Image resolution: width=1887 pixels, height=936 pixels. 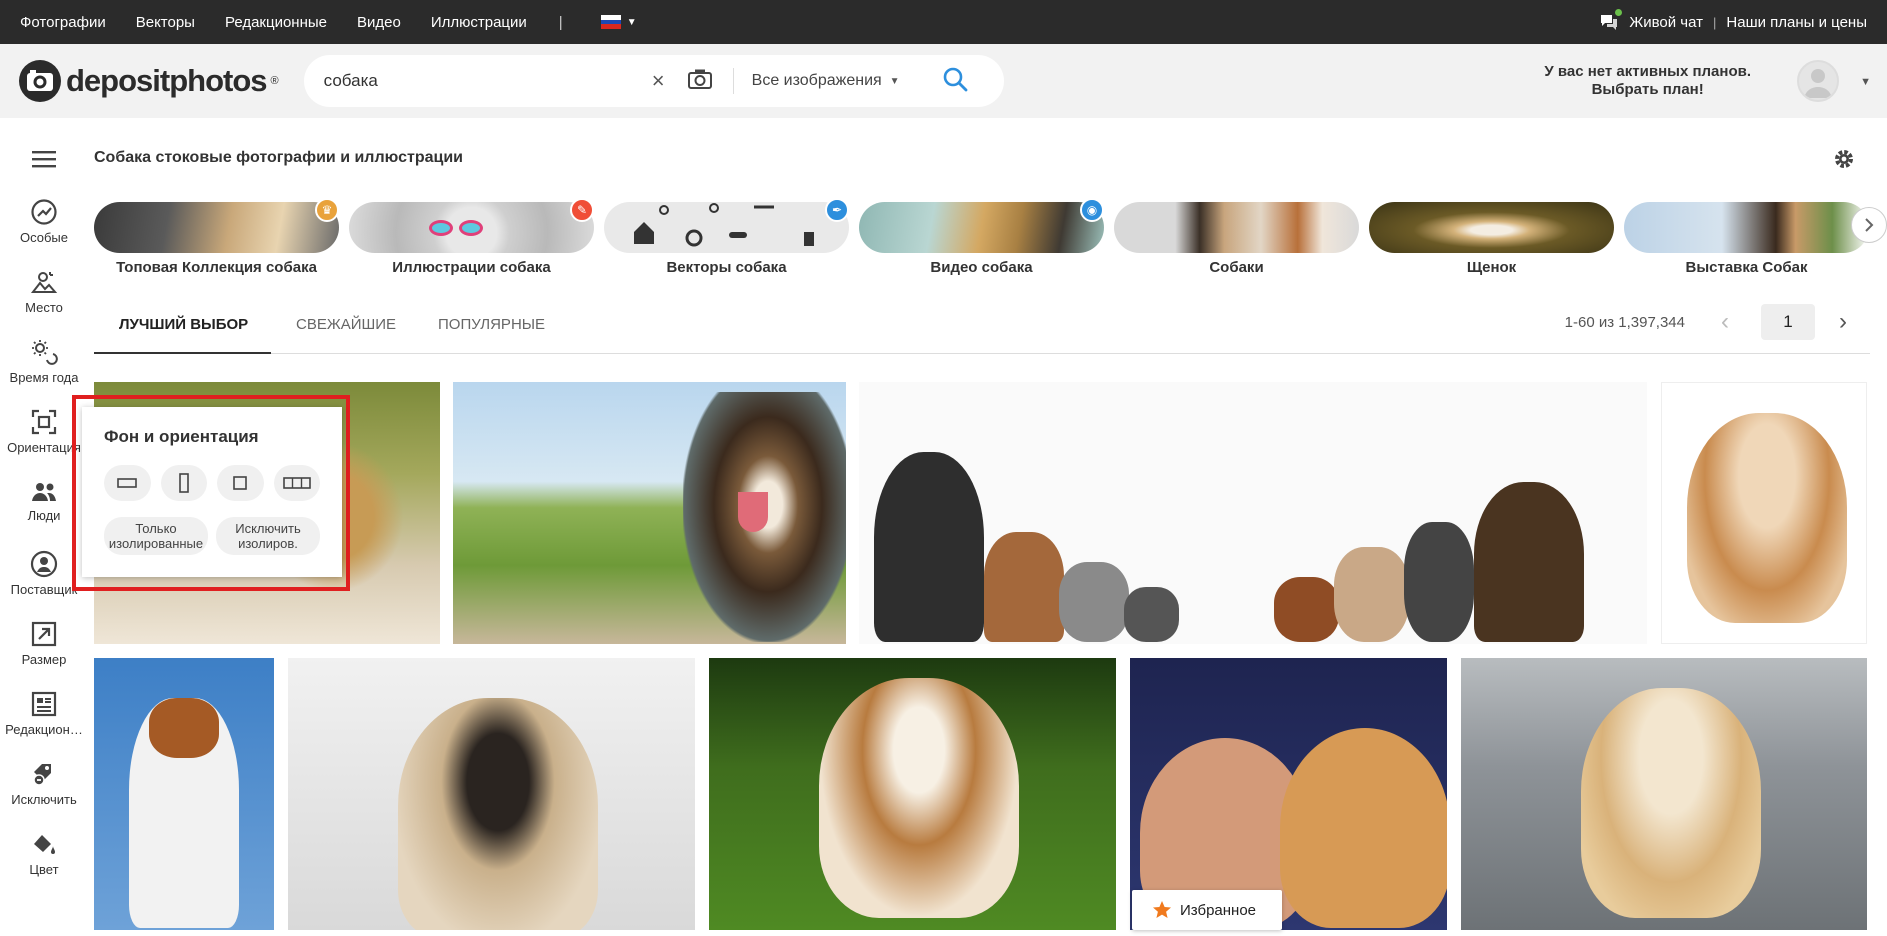 I want to click on account-menu-chevron-icon: ▼, so click(x=1865, y=82).